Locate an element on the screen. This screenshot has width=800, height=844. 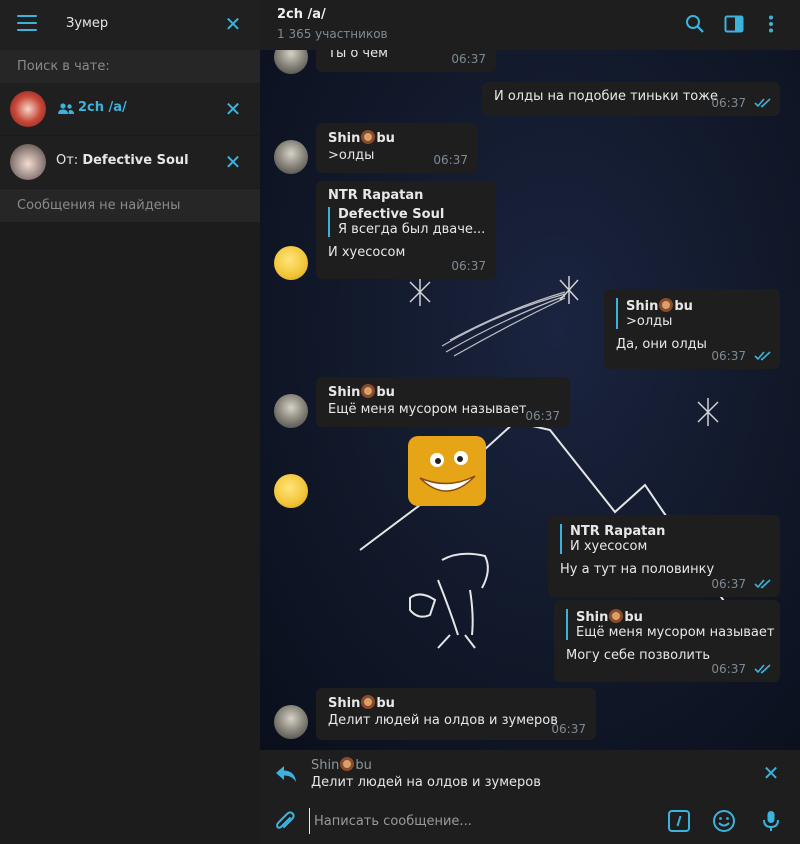
user-avatar is located at coordinates (28, 162).